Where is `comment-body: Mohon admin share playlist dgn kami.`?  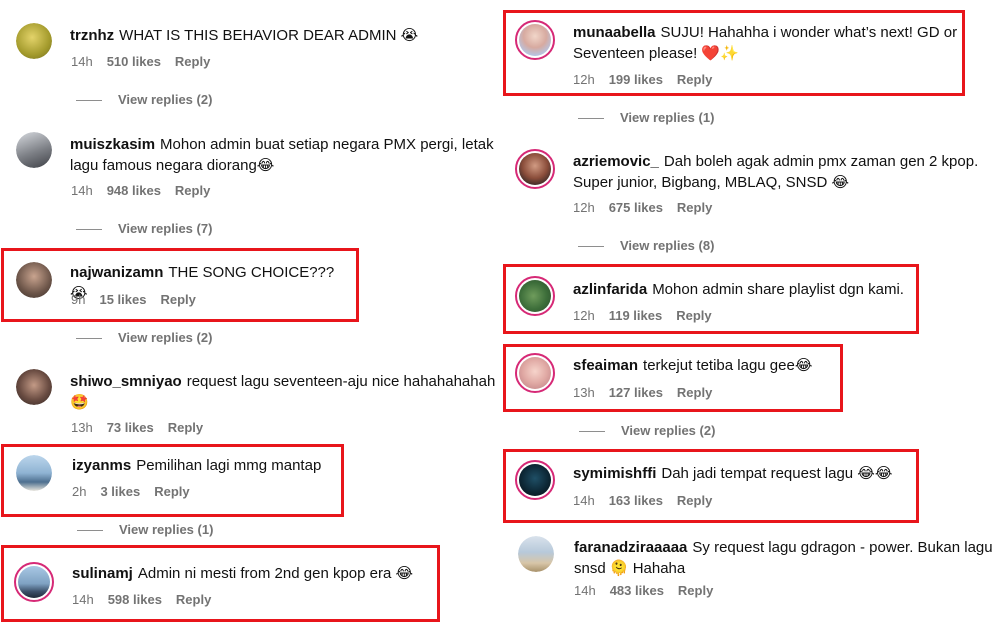 comment-body: Mohon admin share playlist dgn kami. is located at coordinates (778, 289).